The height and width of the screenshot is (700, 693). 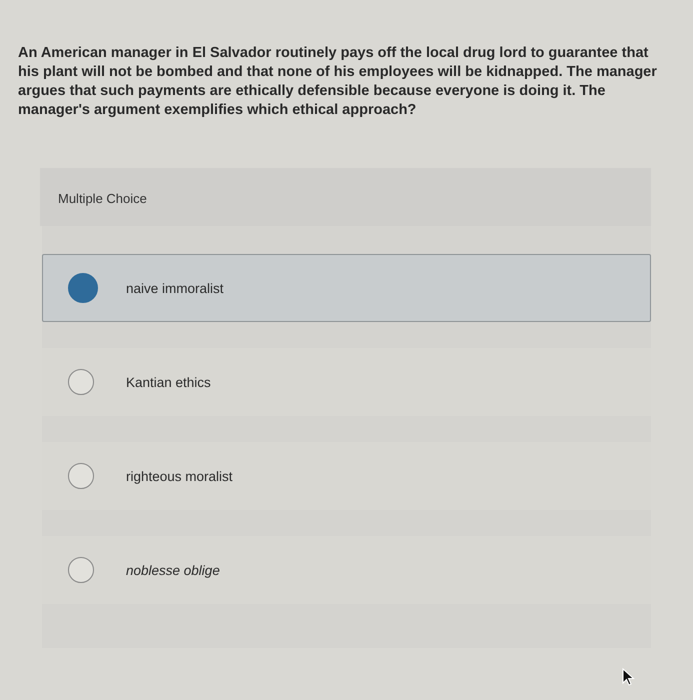 What do you see at coordinates (346, 476) in the screenshot?
I see `answer-option: righteous moralist` at bounding box center [346, 476].